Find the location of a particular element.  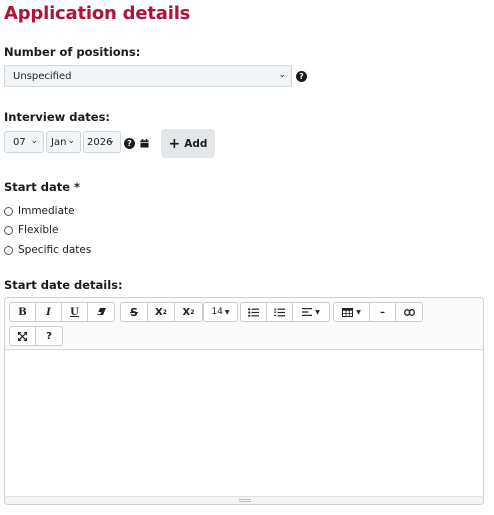

editor-toolbar: B I U S X2 X2 14 ▼ ▼ ▼ – ? is located at coordinates (244, 324).